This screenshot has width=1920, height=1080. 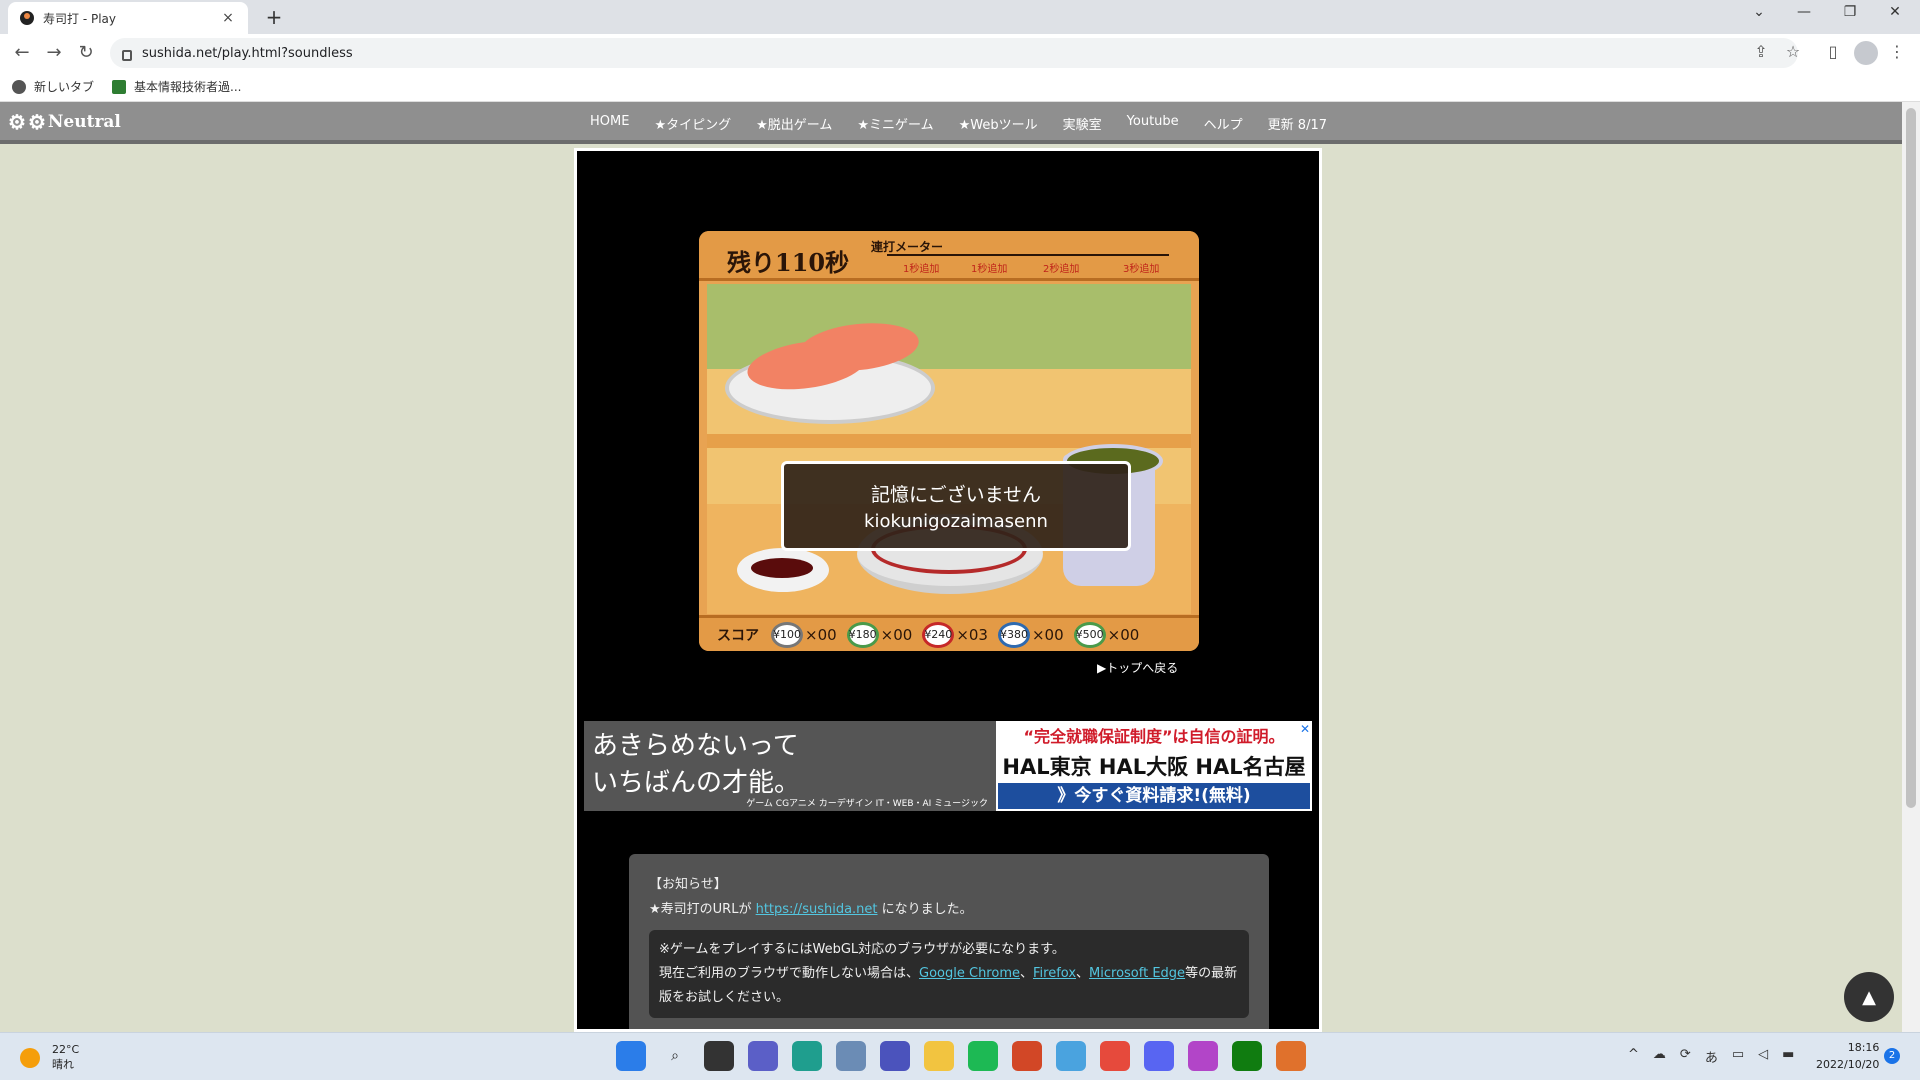 I want to click on nav-web-tools: ★Webツール, so click(x=998, y=123).